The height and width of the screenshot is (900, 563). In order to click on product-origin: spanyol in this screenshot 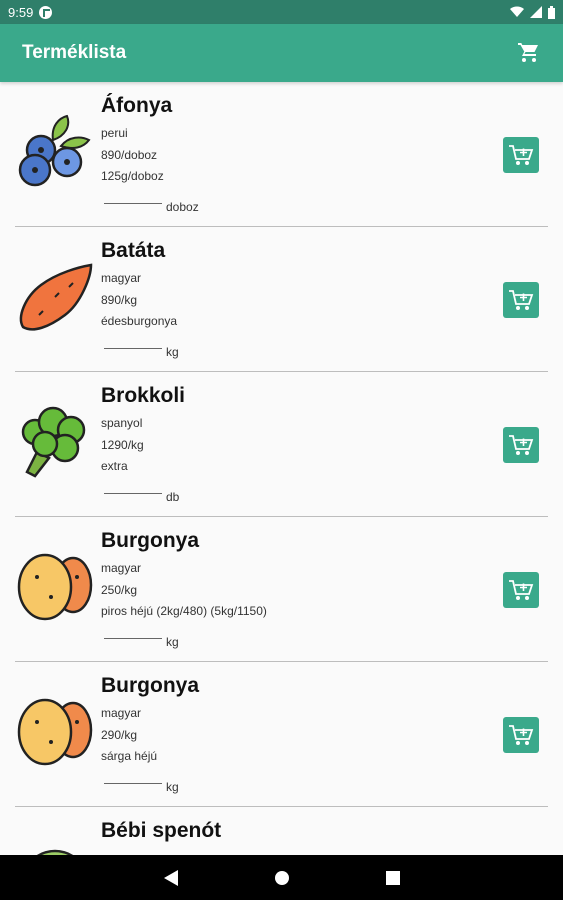, I will do `click(122, 423)`.